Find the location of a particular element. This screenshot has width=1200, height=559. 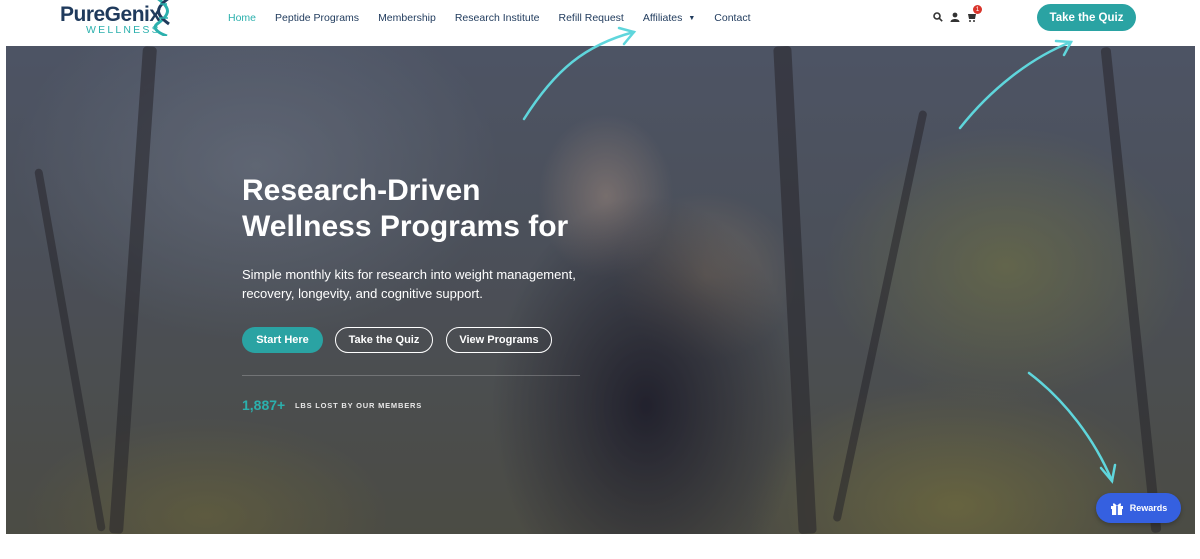

cart-count-badge: 1 is located at coordinates (977, 9).